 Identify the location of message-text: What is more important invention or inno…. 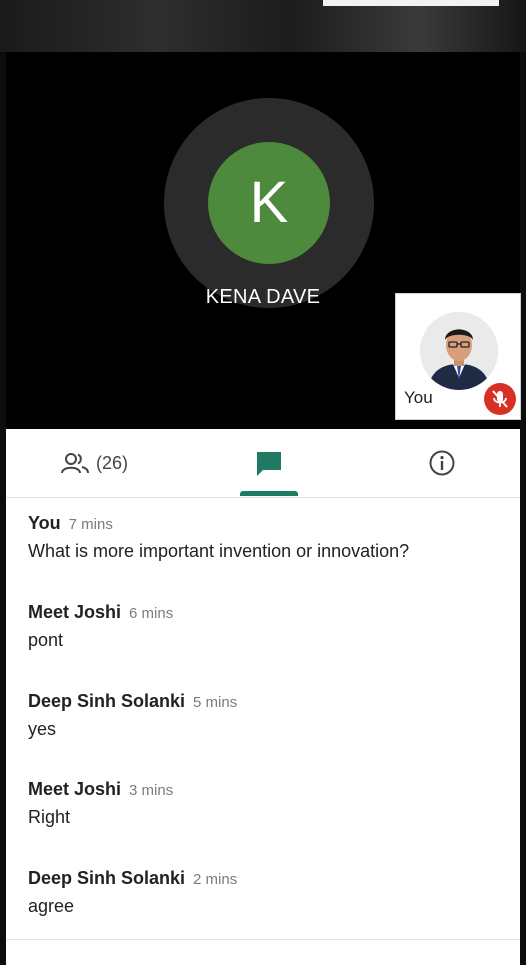
(219, 551).